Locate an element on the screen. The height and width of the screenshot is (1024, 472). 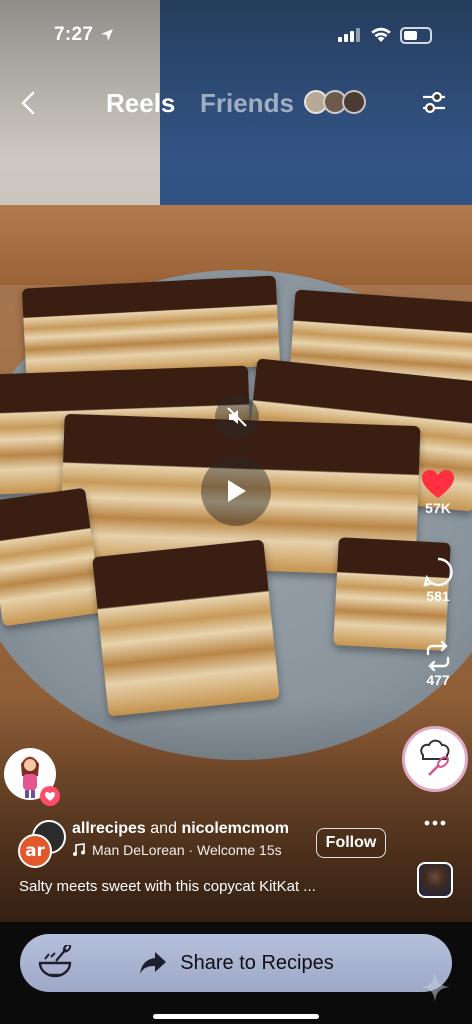
play-icon is located at coordinates (237, 491).